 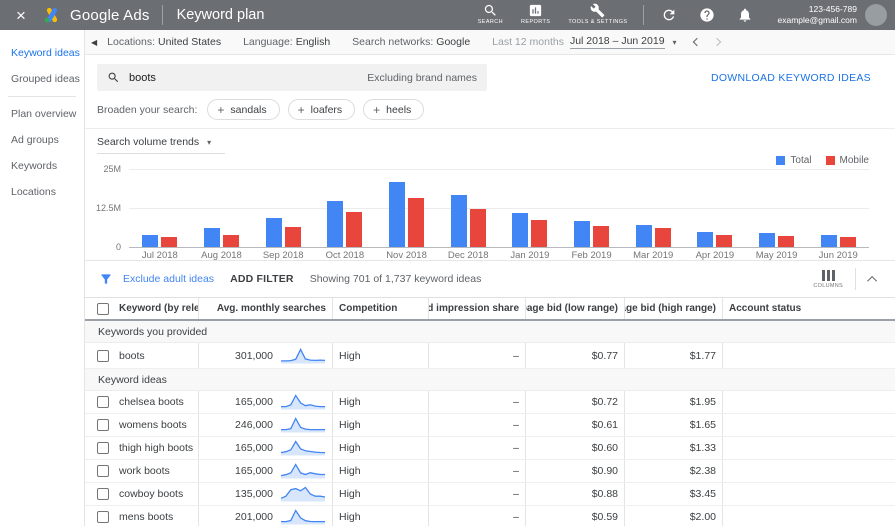 What do you see at coordinates (381, 308) in the screenshot?
I see `column-header-competition: Competition` at bounding box center [381, 308].